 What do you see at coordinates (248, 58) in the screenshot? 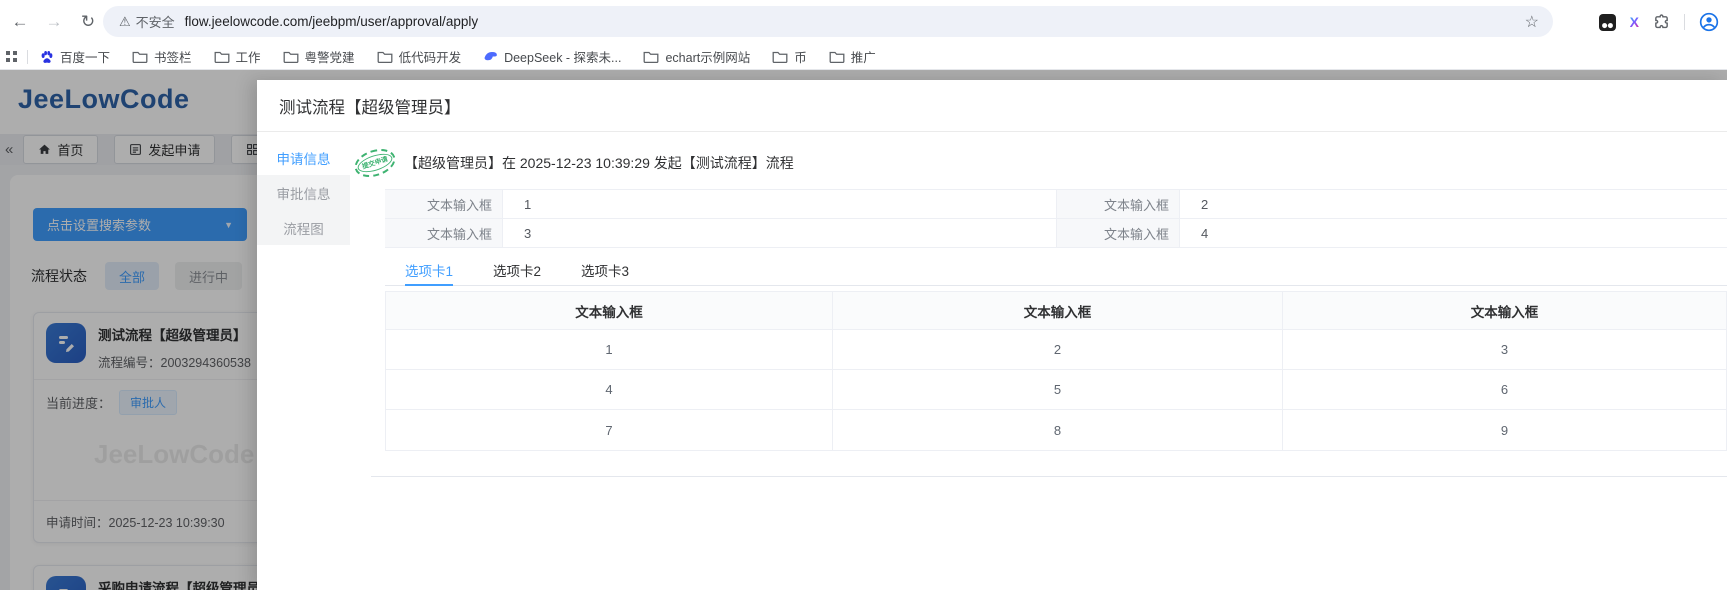
I see `bookmark-label: 工作` at bounding box center [248, 58].